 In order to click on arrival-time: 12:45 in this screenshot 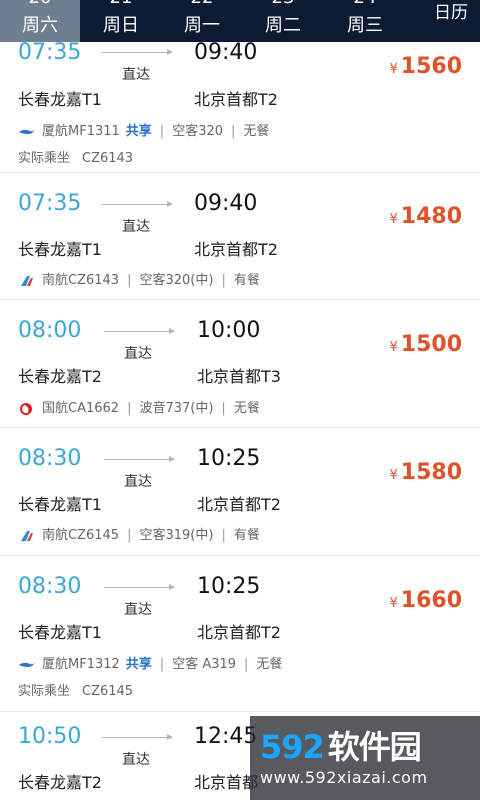, I will do `click(226, 736)`.